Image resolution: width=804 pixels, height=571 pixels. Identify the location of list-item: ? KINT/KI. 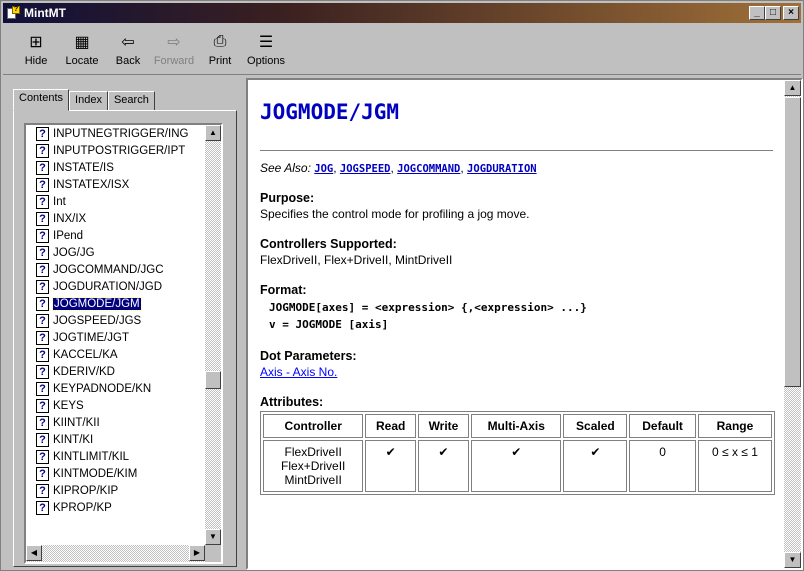
(115, 439).